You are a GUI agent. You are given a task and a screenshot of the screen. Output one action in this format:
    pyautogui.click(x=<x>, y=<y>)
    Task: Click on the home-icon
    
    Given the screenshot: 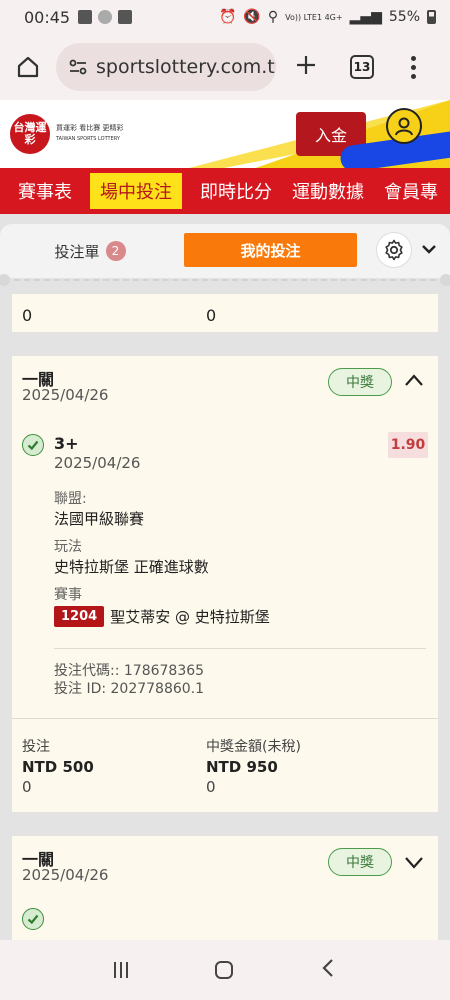 What is the action you would take?
    pyautogui.click(x=28, y=67)
    